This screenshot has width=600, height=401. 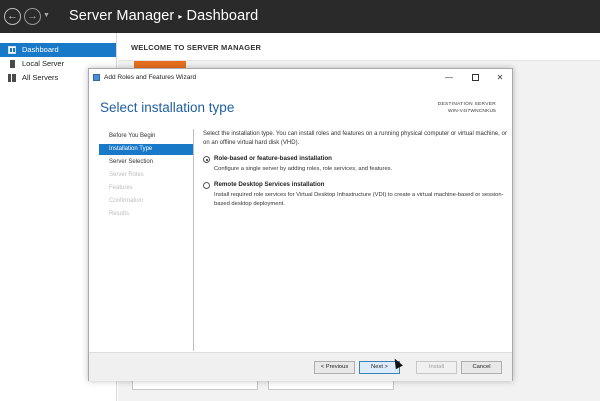 I want to click on servers-icon, so click(x=12, y=78).